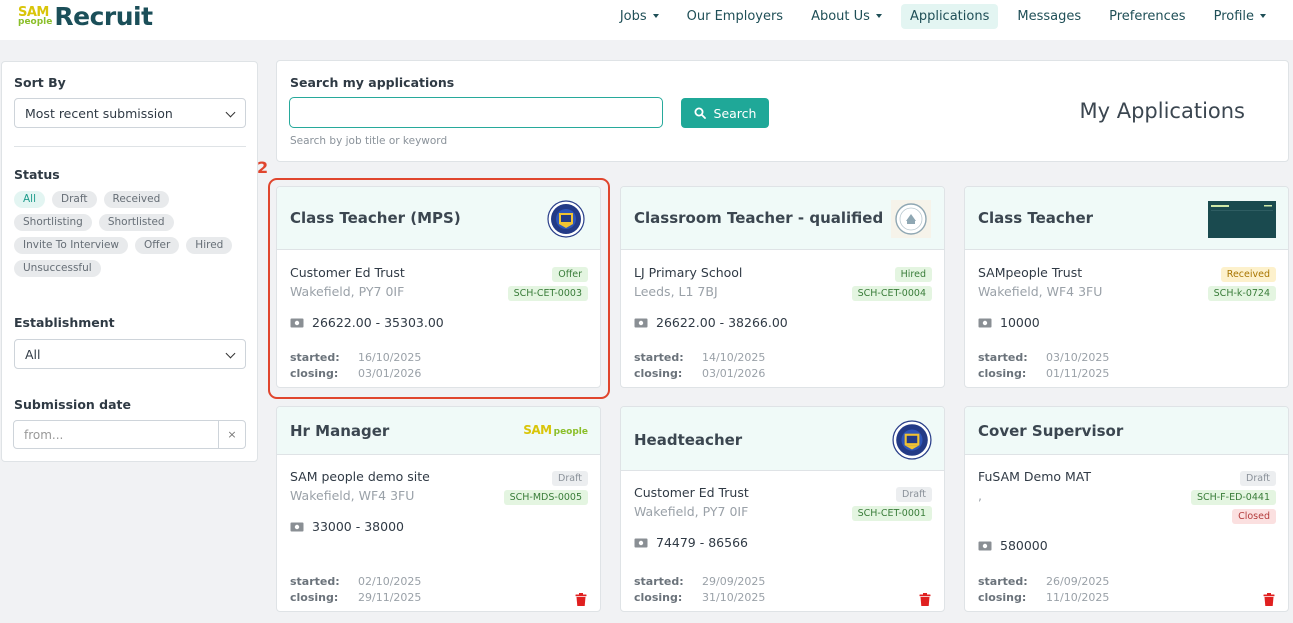 Image resolution: width=1293 pixels, height=623 pixels. What do you see at coordinates (702, 542) in the screenshot?
I see `card-salary-value: 74479 - 86566` at bounding box center [702, 542].